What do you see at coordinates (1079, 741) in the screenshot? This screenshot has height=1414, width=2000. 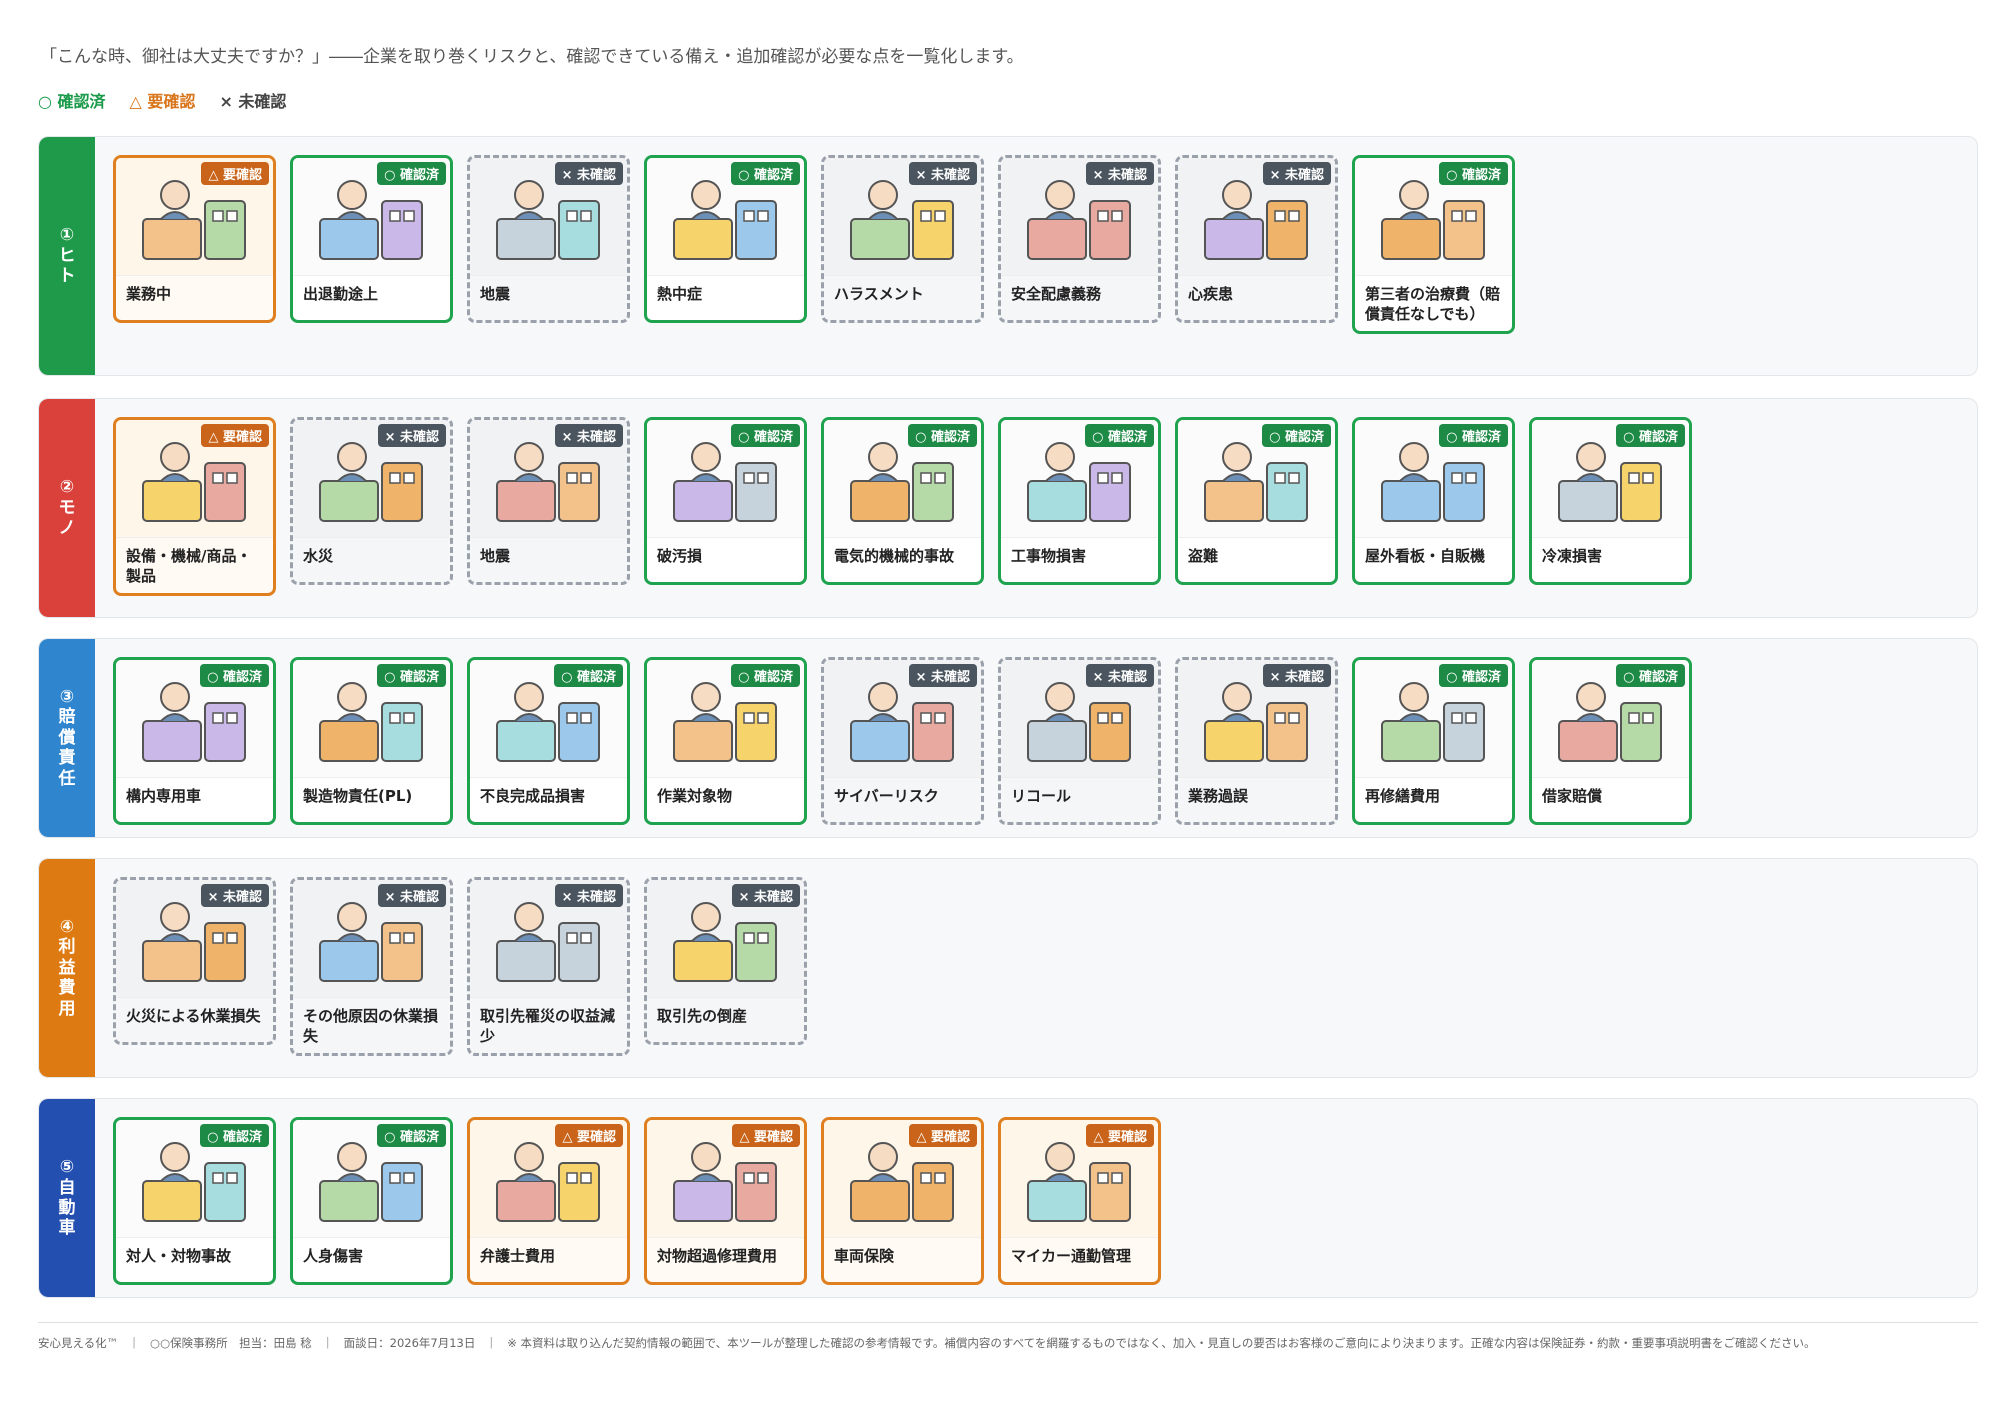 I see `risk-card: × 未確認リコール` at bounding box center [1079, 741].